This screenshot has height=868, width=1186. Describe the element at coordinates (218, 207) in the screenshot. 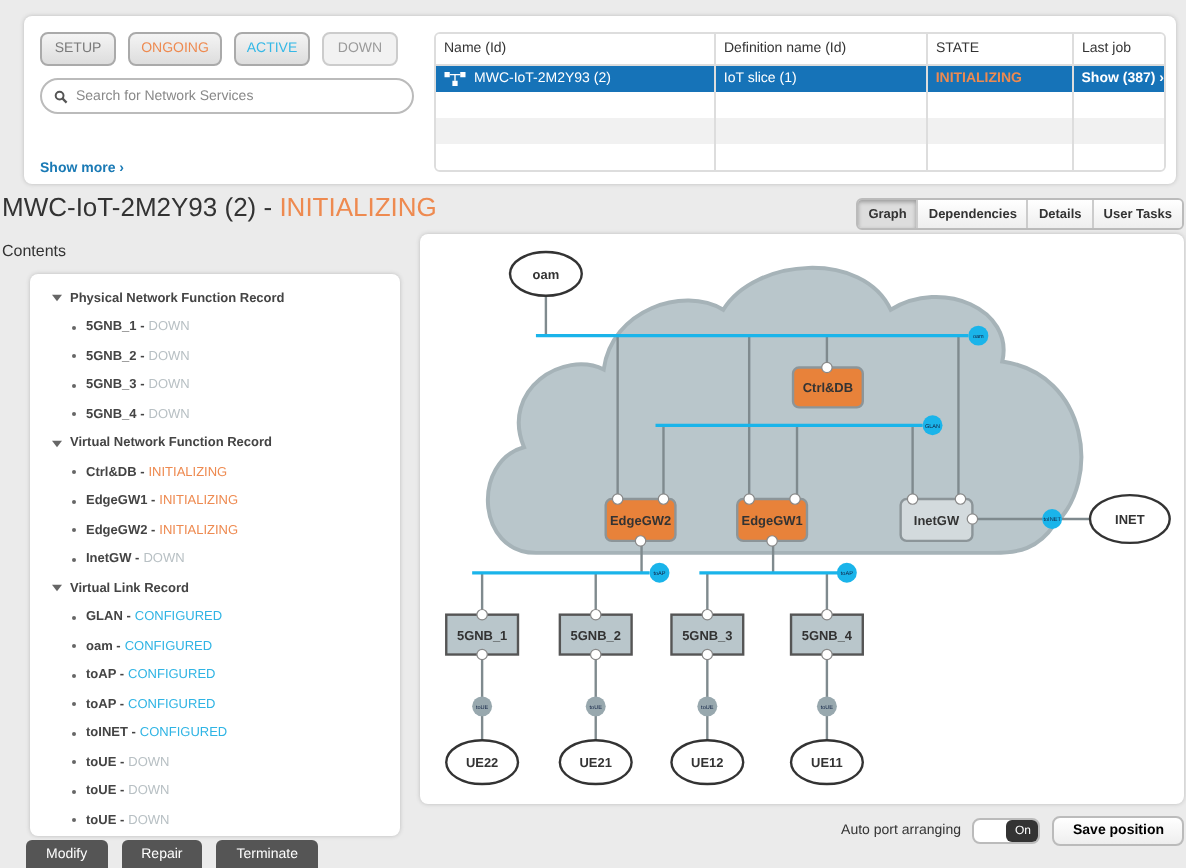

I see `service-title: MWC-IoT-2M2Y93 (2) - INITIALIZING` at that location.